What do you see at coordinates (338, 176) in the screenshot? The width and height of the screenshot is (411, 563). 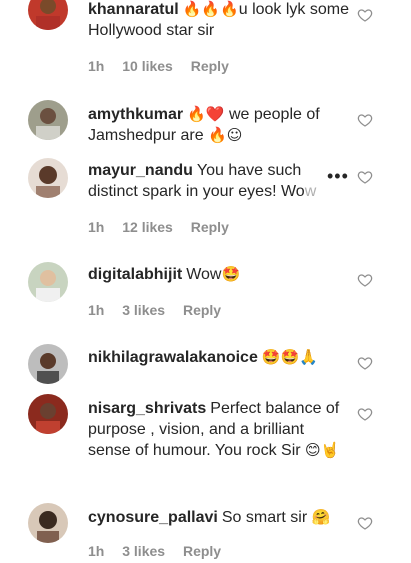 I see `more-options-icon: •••` at bounding box center [338, 176].